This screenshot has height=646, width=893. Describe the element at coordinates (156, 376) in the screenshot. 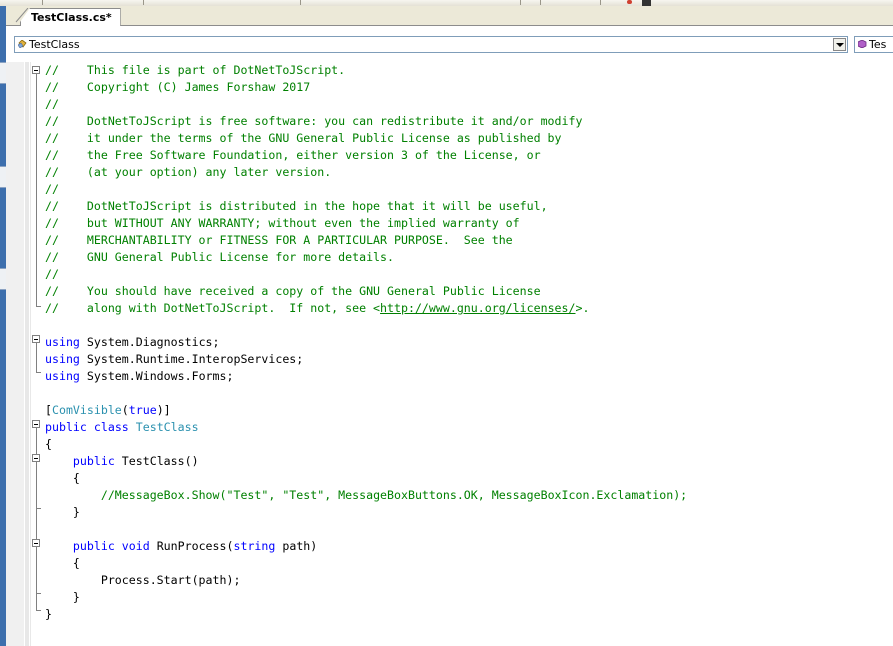

I see `code-token: System.Windows.Forms;` at that location.